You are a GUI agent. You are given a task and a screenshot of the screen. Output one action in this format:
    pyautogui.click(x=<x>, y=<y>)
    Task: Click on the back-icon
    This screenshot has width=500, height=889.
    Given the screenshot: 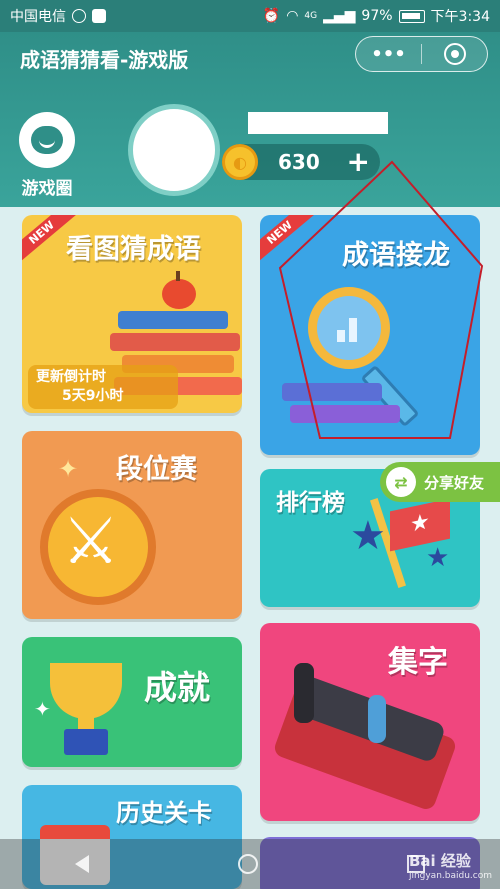 What is the action you would take?
    pyautogui.click(x=81, y=864)
    